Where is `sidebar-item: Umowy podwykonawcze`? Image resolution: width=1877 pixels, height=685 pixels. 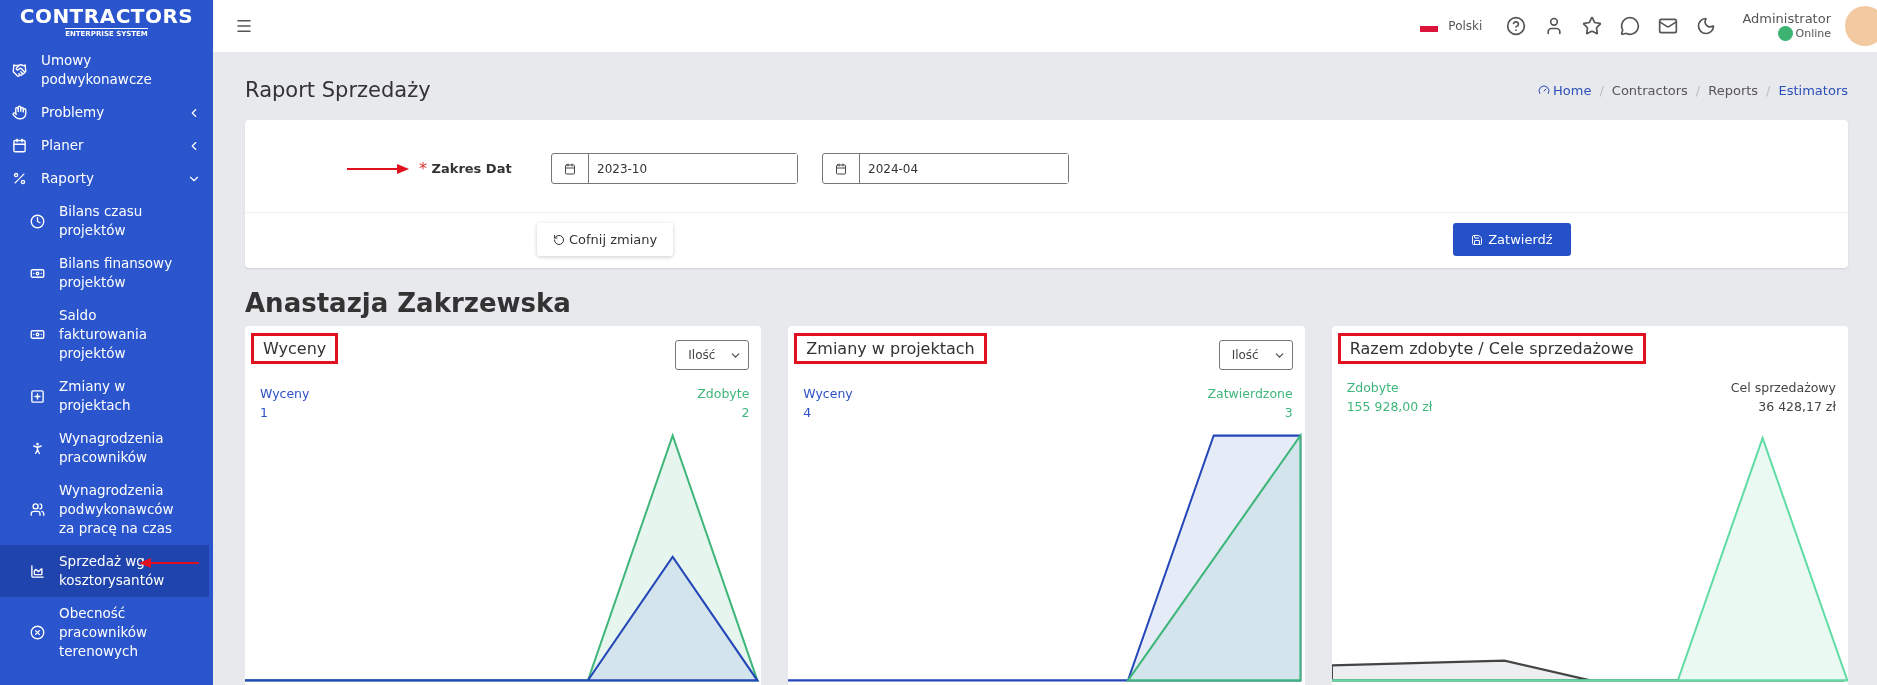 sidebar-item: Umowy podwykonawcze is located at coordinates (106, 70).